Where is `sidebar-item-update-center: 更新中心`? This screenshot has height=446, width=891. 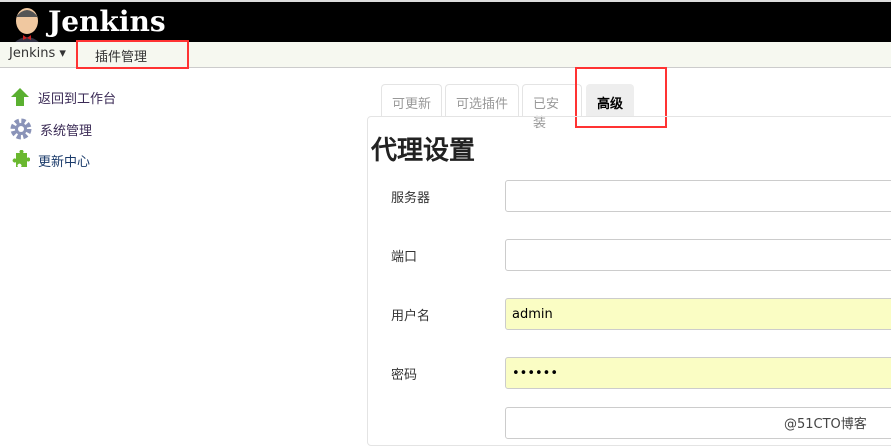
sidebar-item-update-center: 更新中心 is located at coordinates (50, 160).